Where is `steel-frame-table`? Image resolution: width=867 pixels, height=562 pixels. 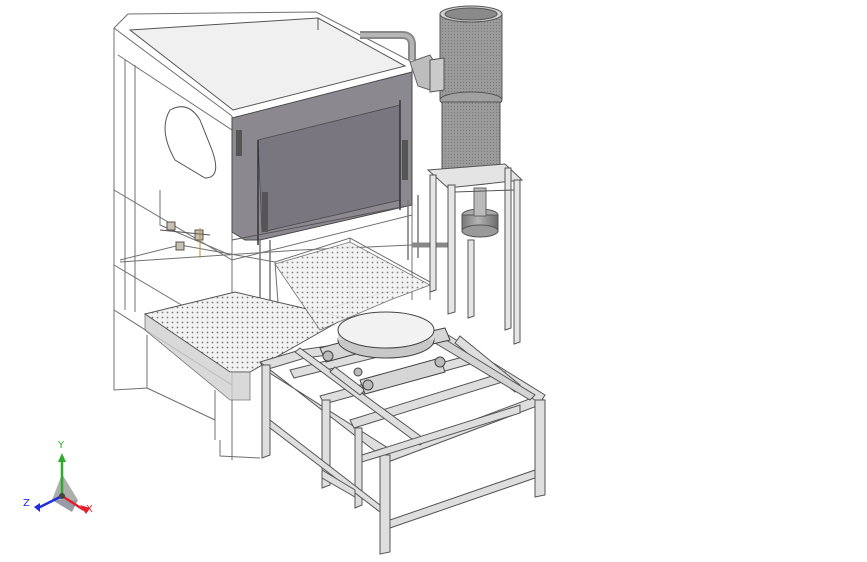
steel-frame-table is located at coordinates (402, 442).